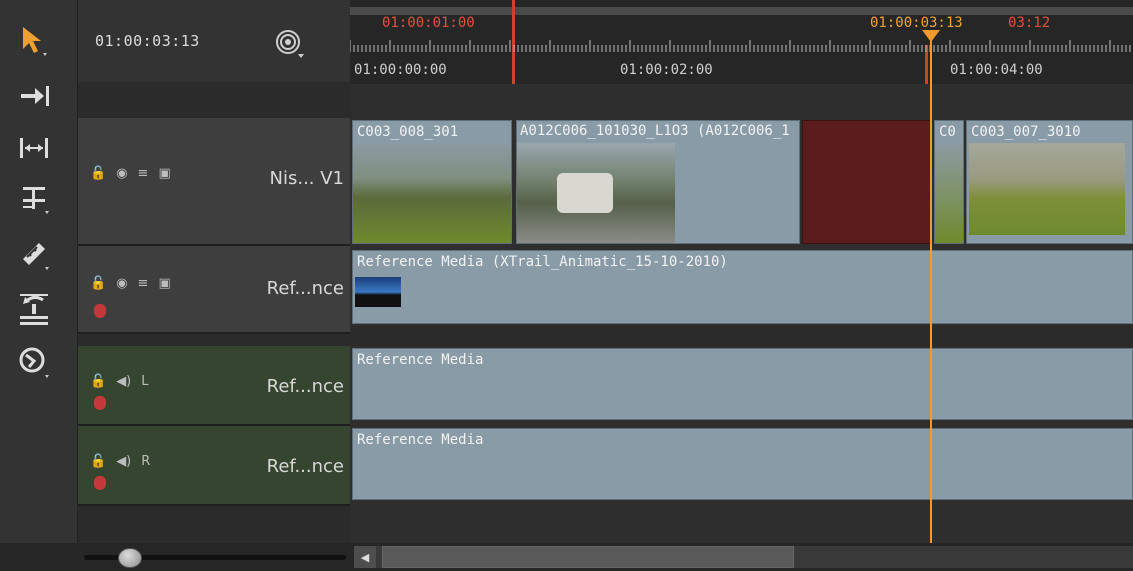 The image size is (1133, 571). What do you see at coordinates (214, 386) in the screenshot?
I see `track-header-audio-left: 🔓 ◀) L Ref...nce` at bounding box center [214, 386].